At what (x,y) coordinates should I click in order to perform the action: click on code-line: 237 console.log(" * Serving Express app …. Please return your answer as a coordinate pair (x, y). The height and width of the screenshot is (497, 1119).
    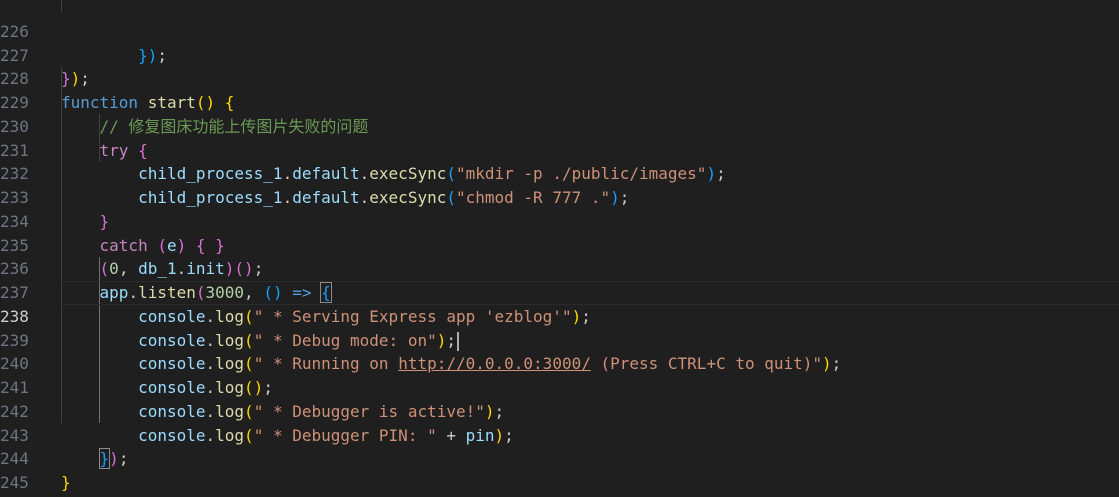
    Looking at the image, I should click on (559, 291).